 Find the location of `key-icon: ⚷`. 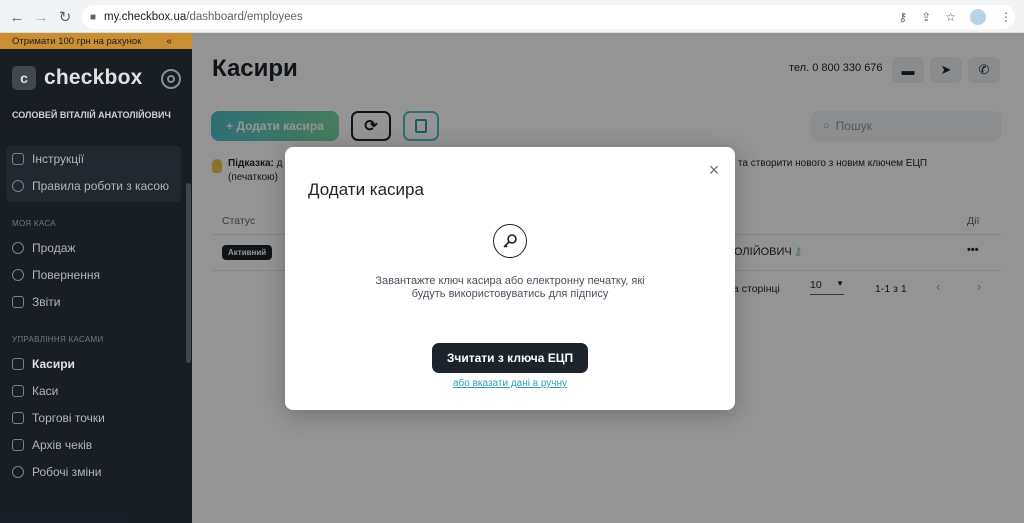

key-icon: ⚷ is located at coordinates (902, 17).